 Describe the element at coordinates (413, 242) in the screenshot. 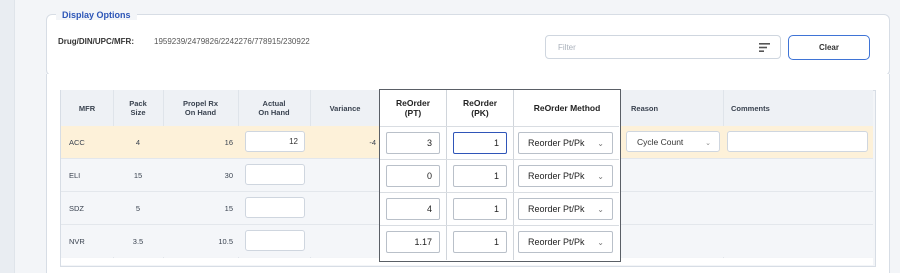

I see `reorder-pt-input: 1.17` at that location.